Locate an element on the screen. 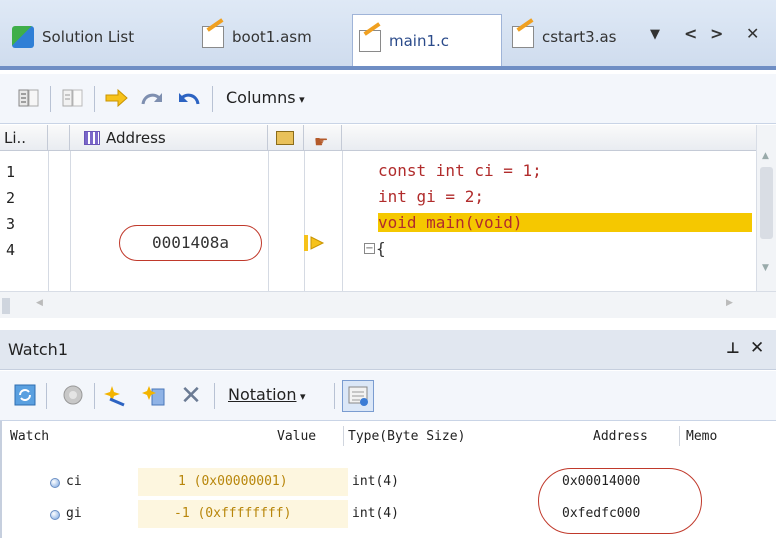  tab-main1-c: main1.c is located at coordinates (427, 40).